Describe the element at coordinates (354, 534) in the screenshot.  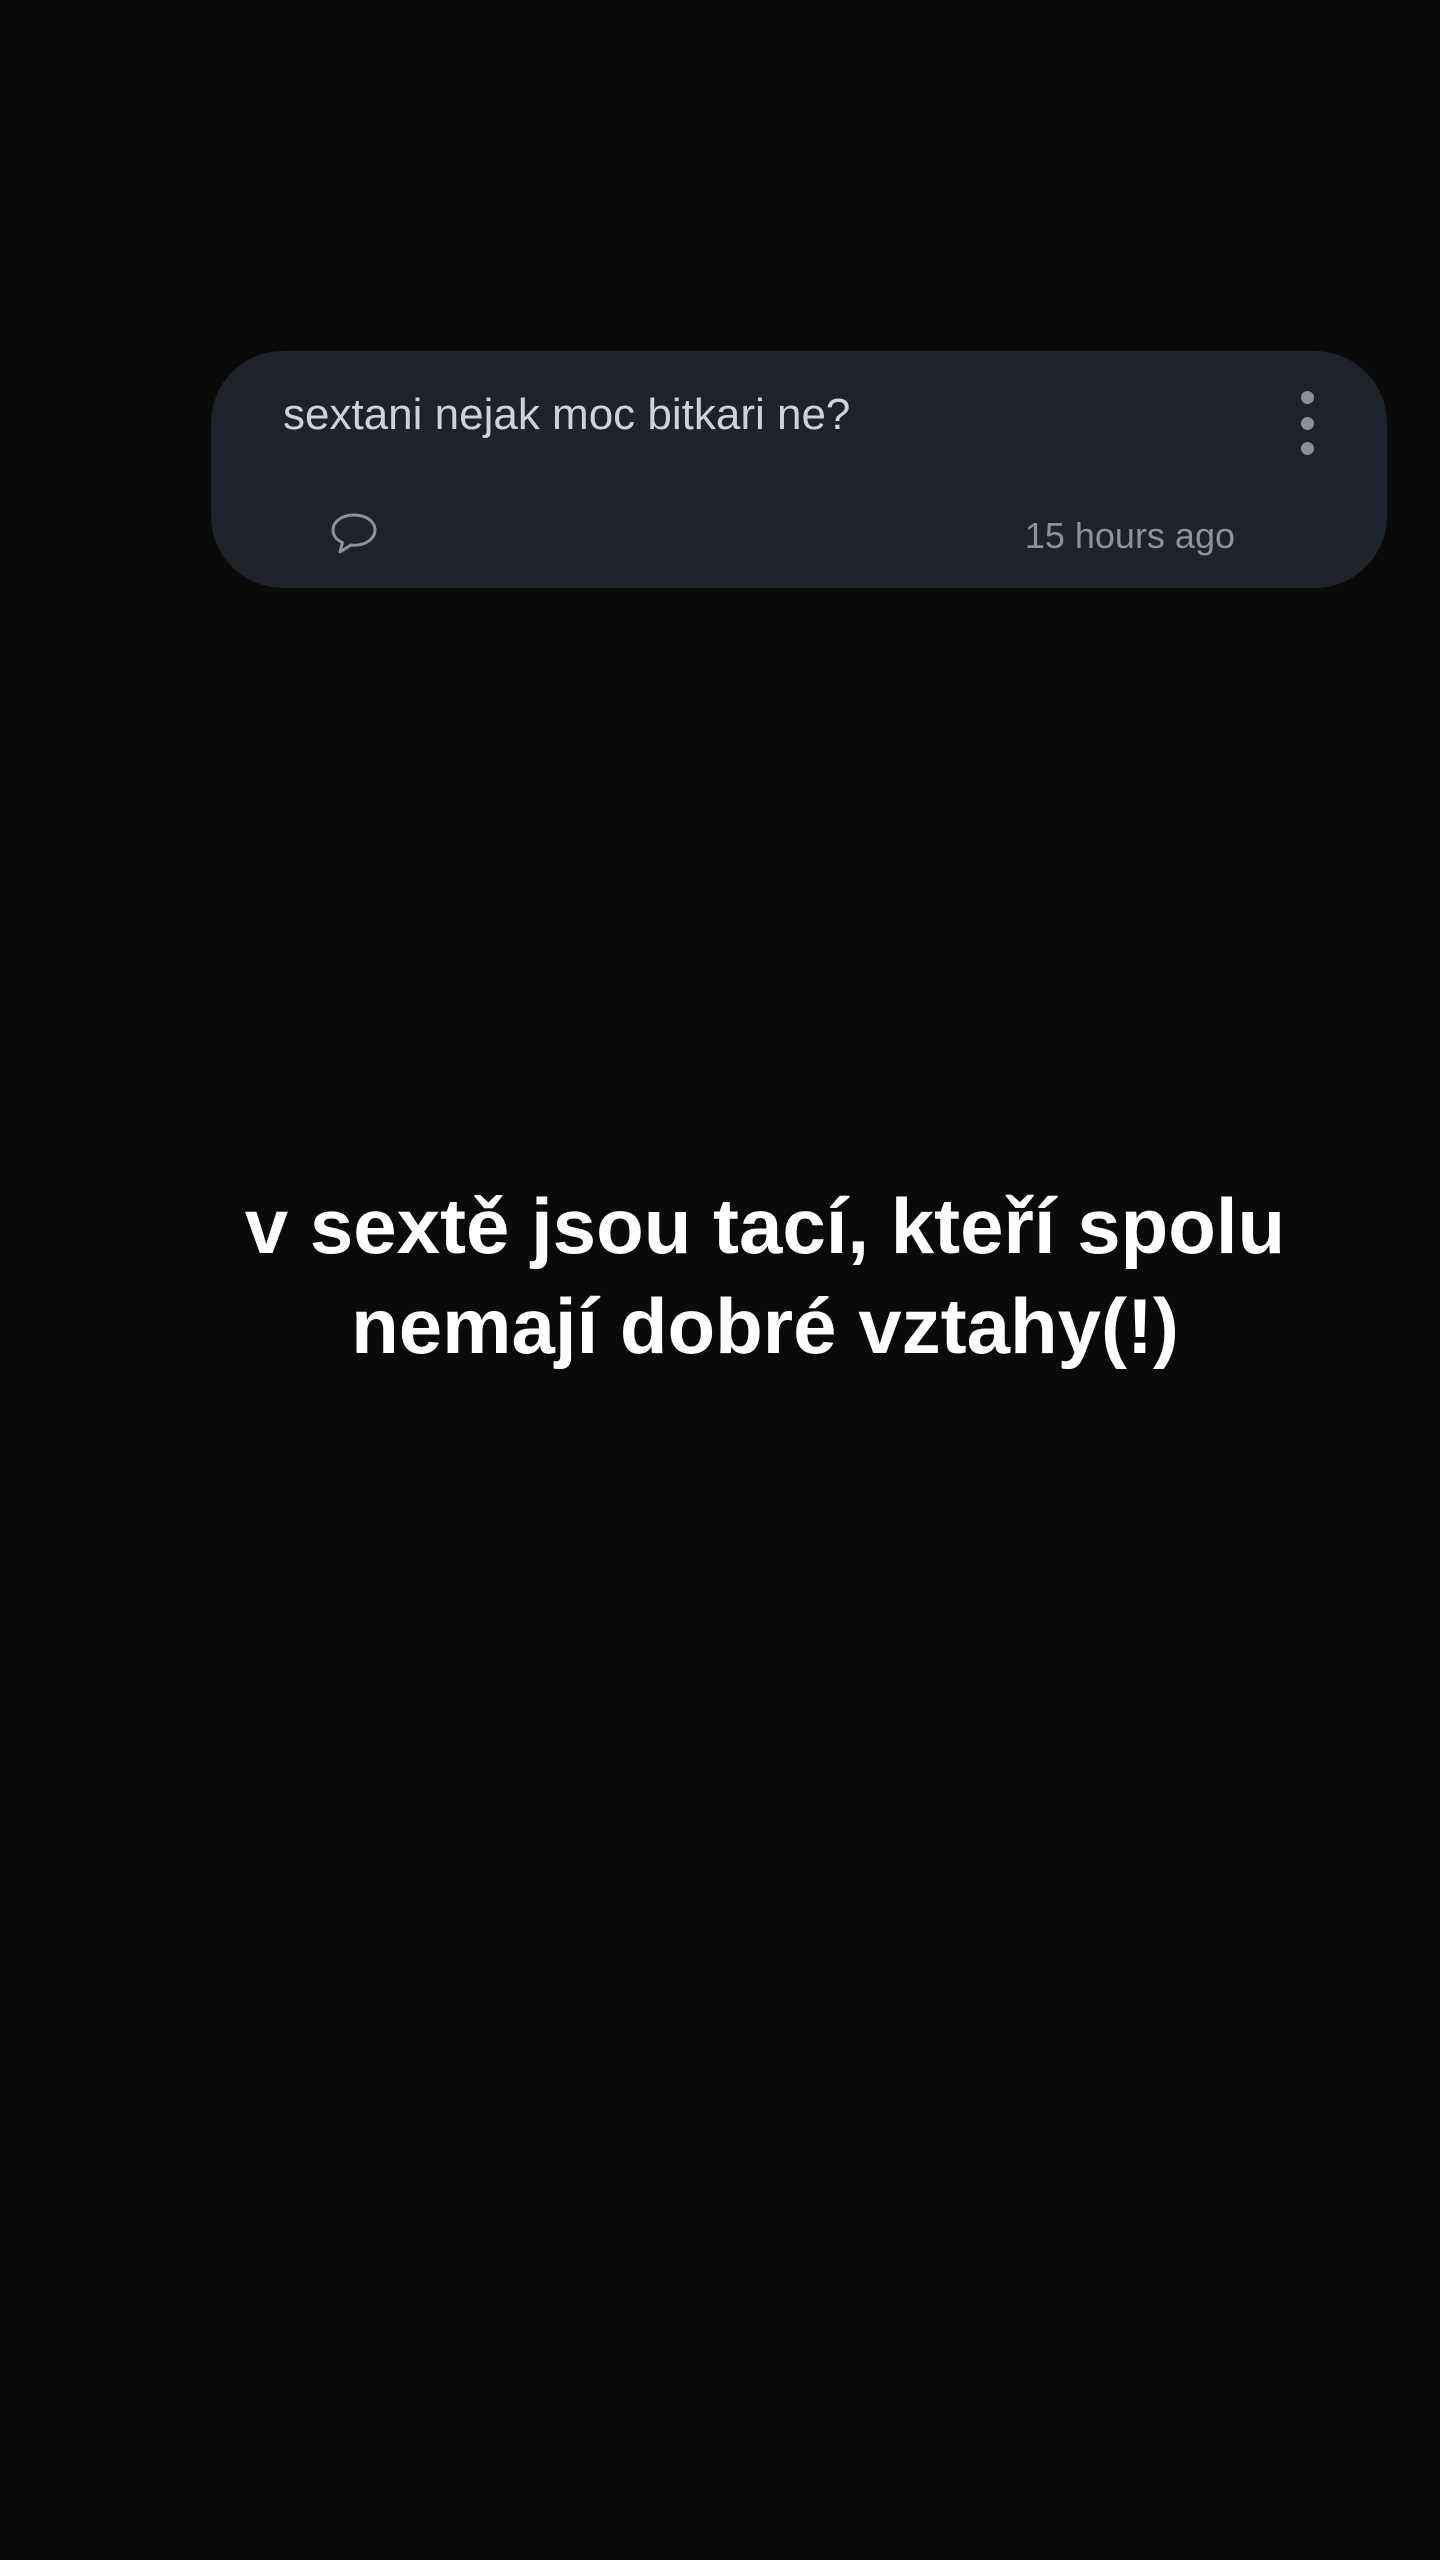
I see `speech-bubble-icon` at that location.